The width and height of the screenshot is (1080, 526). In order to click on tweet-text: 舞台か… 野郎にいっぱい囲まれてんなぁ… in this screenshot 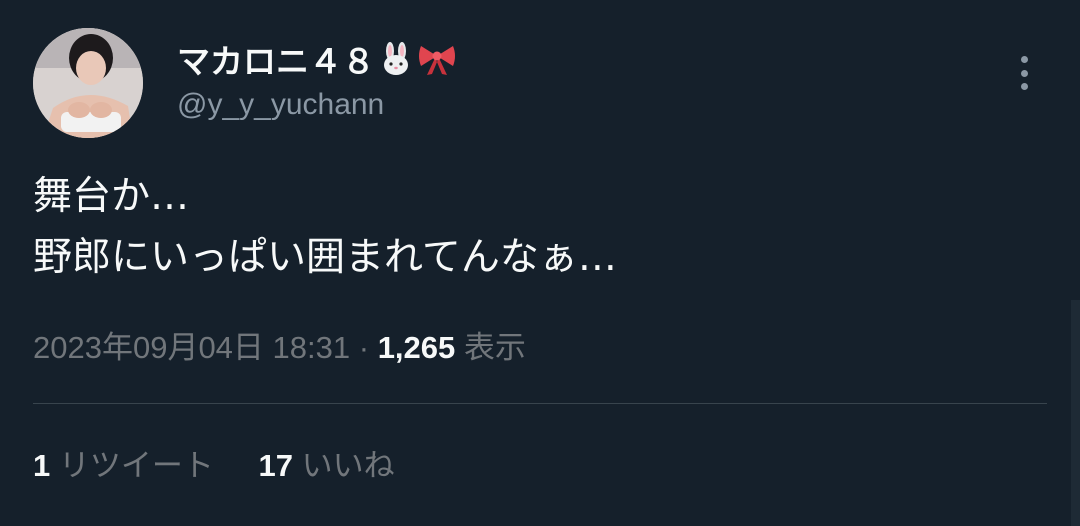, I will do `click(325, 227)`.